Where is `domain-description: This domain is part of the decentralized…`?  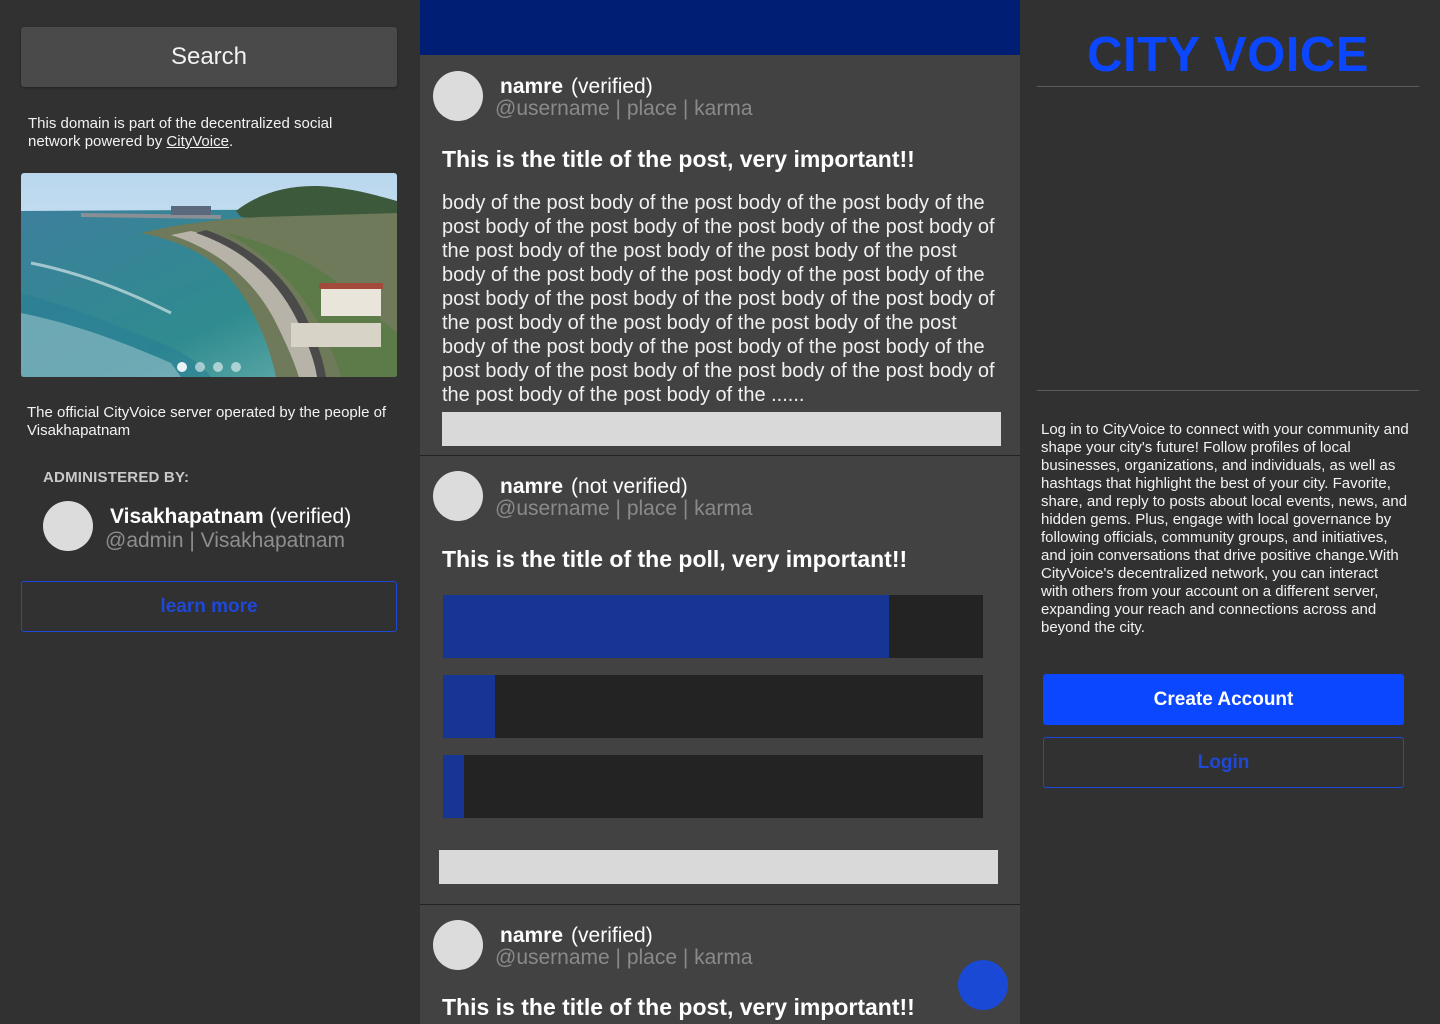
domain-description: This domain is part of the decentralized… is located at coordinates (208, 133).